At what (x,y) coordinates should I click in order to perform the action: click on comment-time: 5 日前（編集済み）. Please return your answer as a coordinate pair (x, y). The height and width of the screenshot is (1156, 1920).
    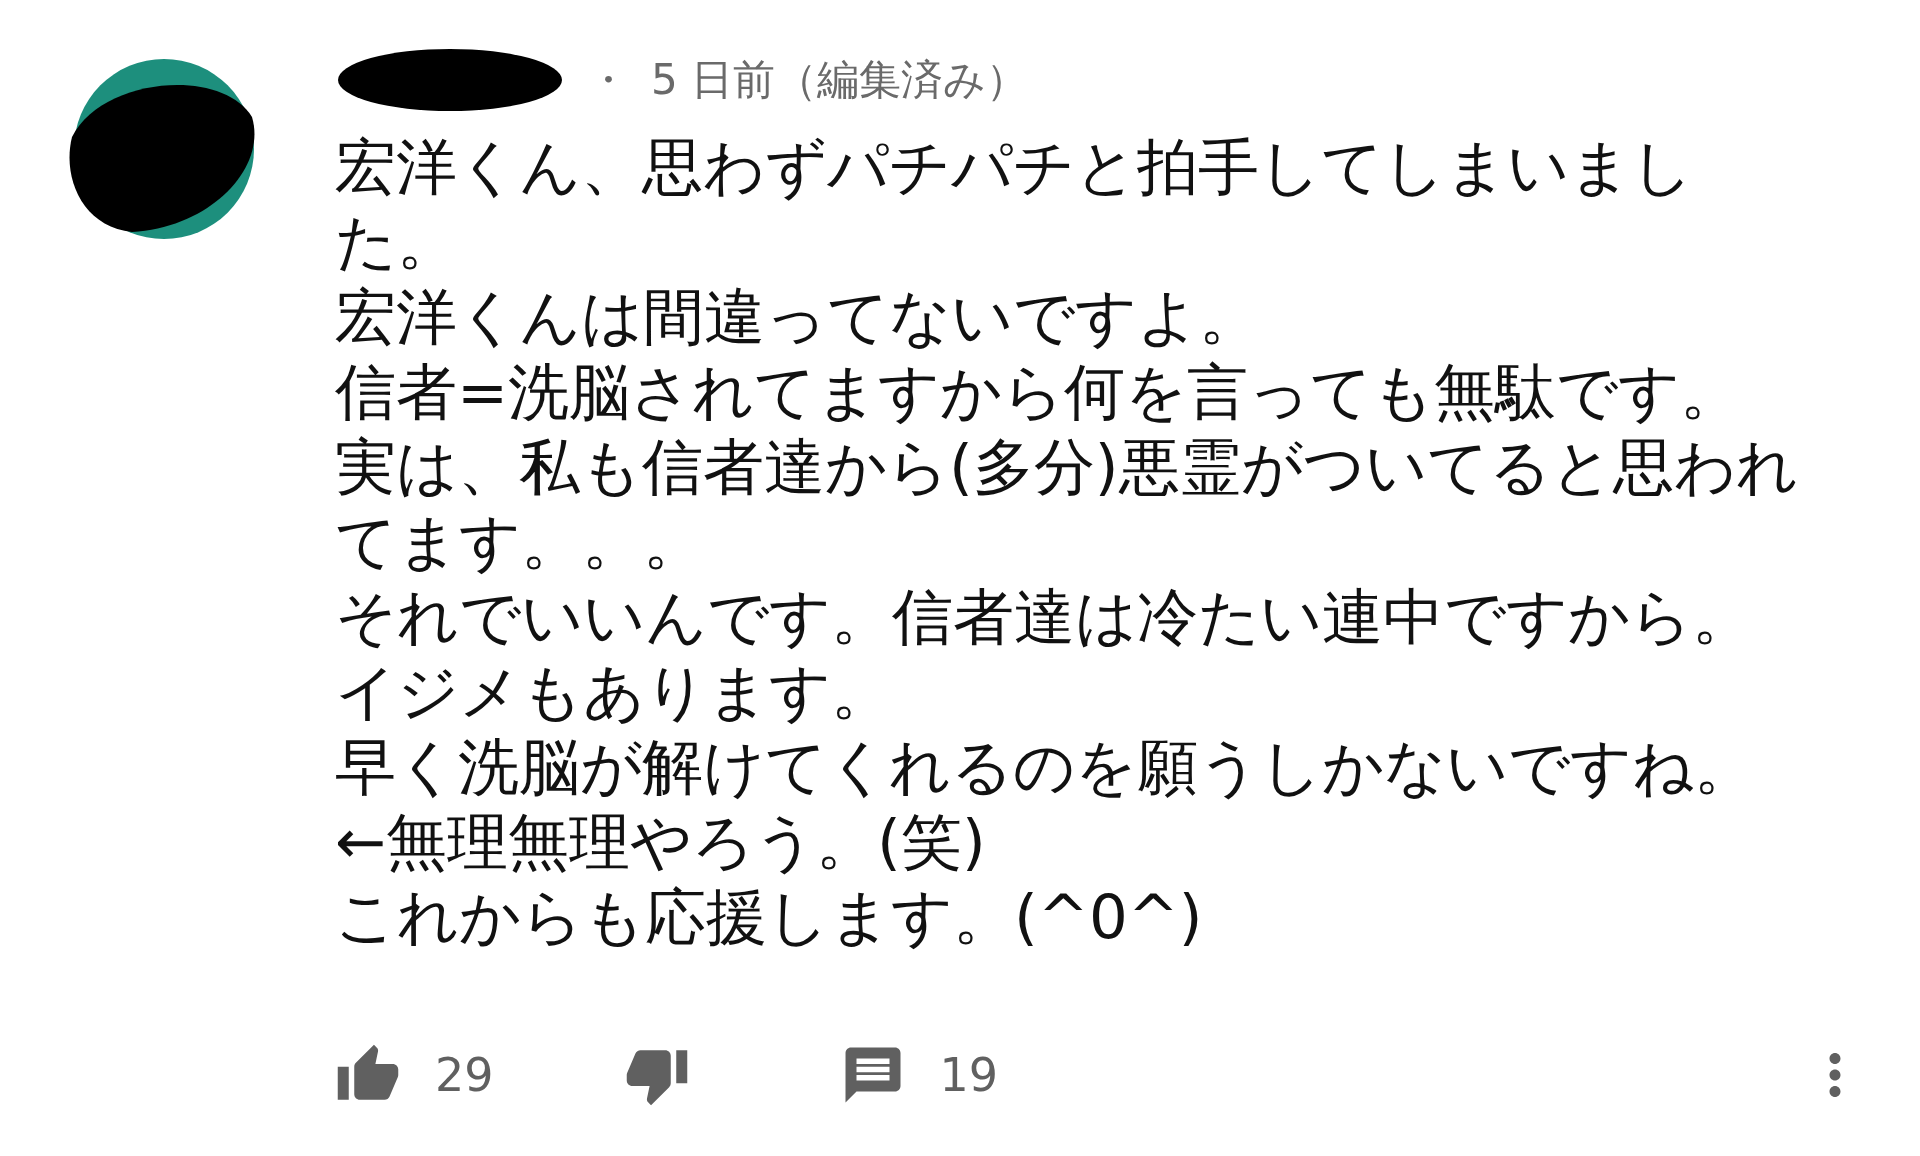
    Looking at the image, I should click on (840, 80).